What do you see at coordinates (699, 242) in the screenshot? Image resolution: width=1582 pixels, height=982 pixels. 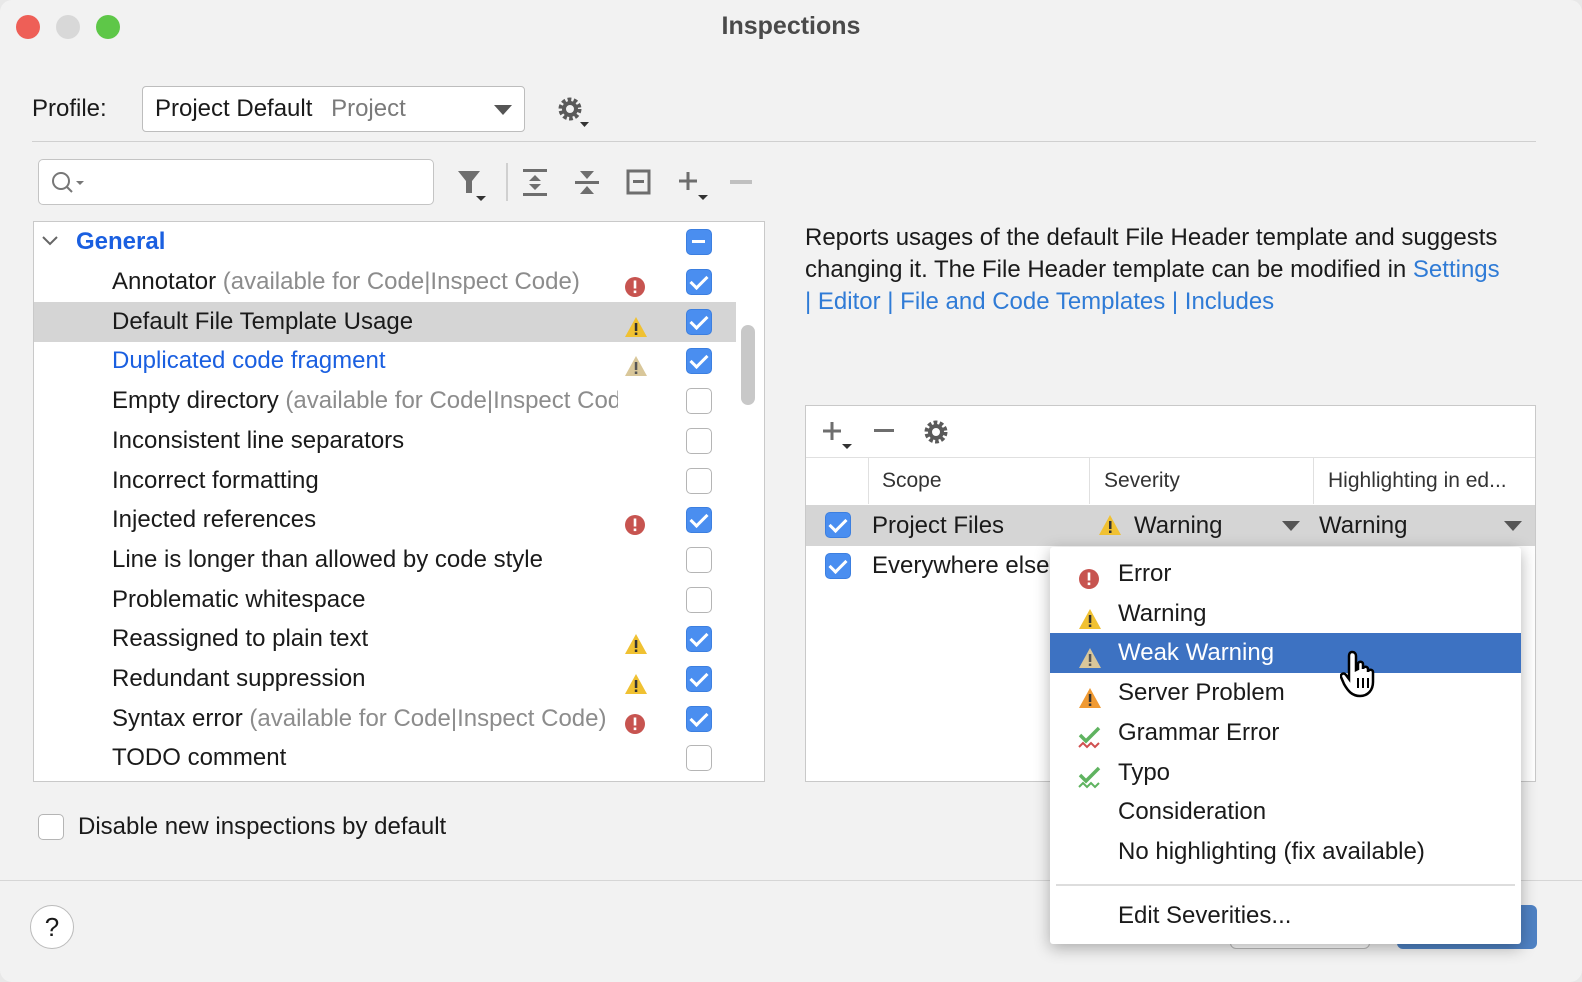 I see `group-checkbox` at bounding box center [699, 242].